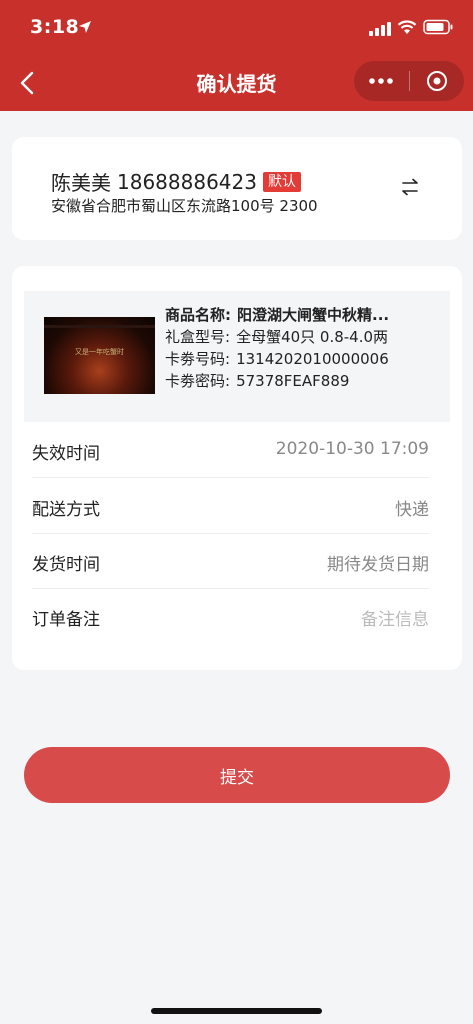 This screenshot has height=1024, width=473. I want to click on recipient-phone: 18688886423, so click(187, 181).